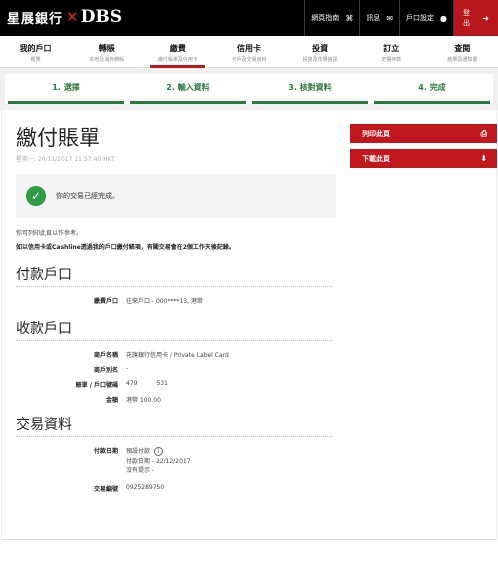 The image size is (498, 576). What do you see at coordinates (105, 451) in the screenshot?
I see `detail-label: 付款日期` at bounding box center [105, 451].